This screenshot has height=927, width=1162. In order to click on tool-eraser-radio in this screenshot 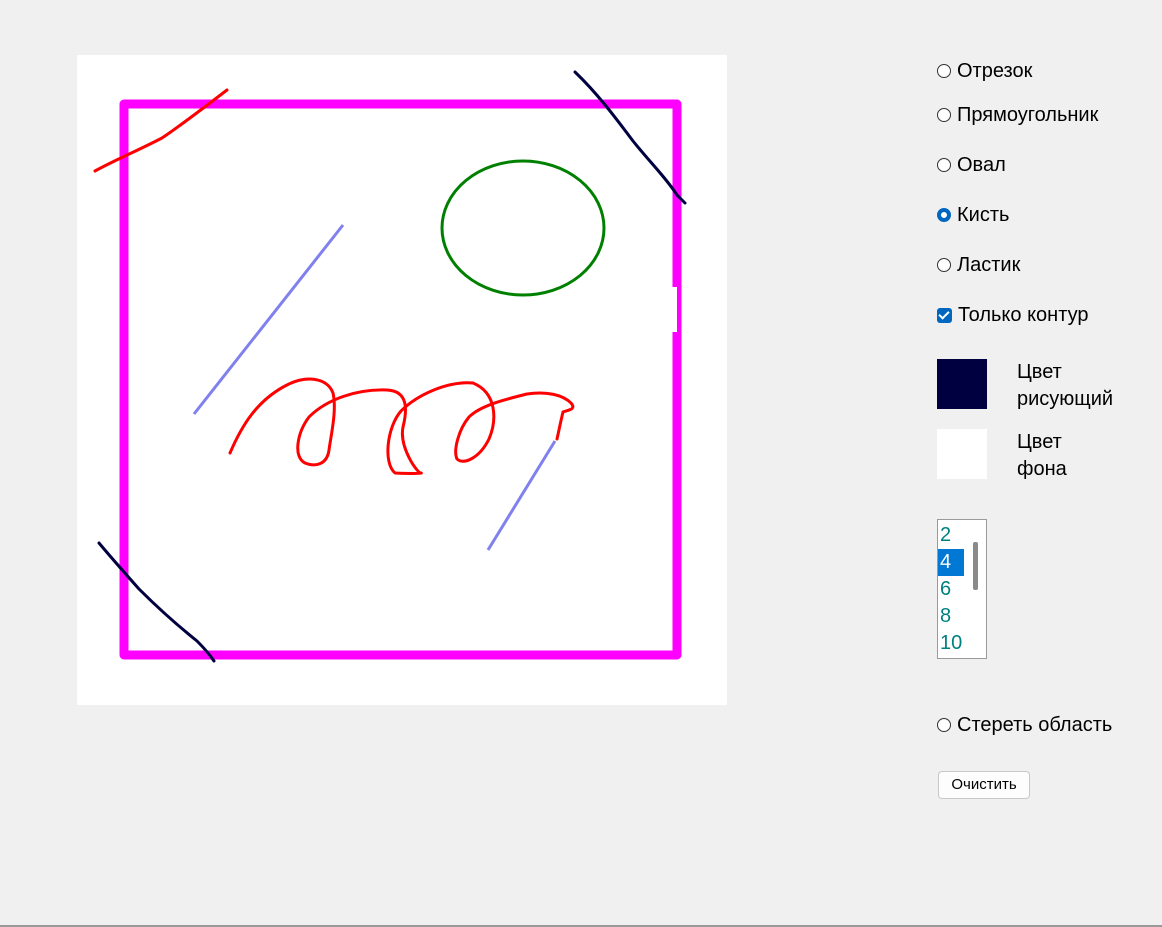, I will do `click(944, 265)`.